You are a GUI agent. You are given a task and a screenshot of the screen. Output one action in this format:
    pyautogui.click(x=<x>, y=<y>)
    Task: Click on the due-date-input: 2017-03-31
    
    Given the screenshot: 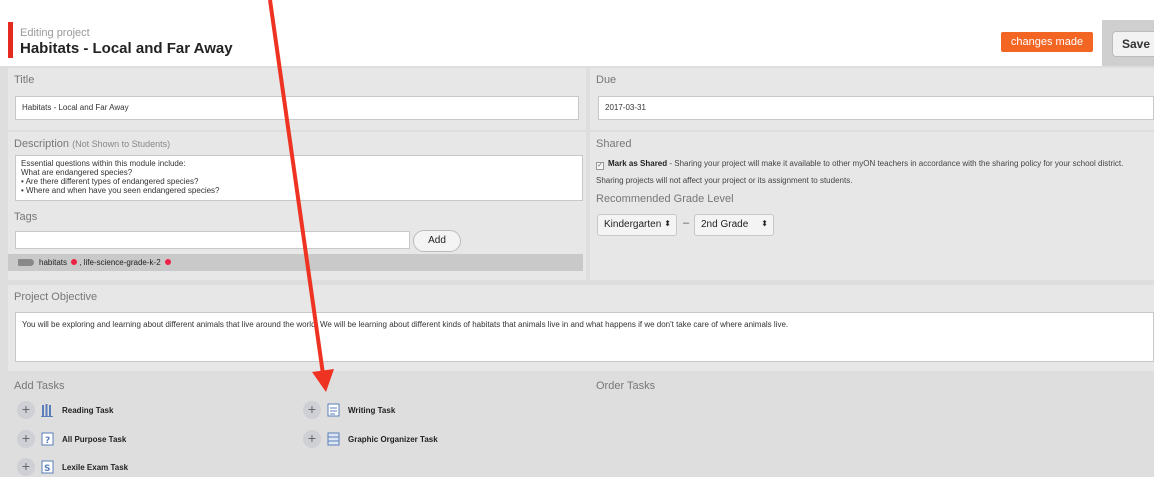 What is the action you would take?
    pyautogui.click(x=876, y=108)
    